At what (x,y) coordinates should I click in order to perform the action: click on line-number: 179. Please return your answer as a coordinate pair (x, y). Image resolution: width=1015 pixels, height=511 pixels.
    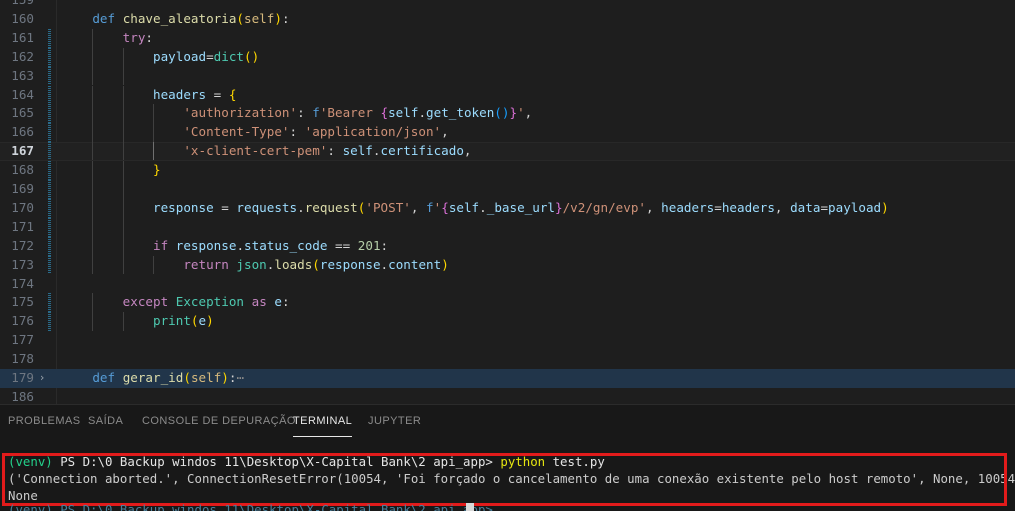
    Looking at the image, I should click on (22, 377).